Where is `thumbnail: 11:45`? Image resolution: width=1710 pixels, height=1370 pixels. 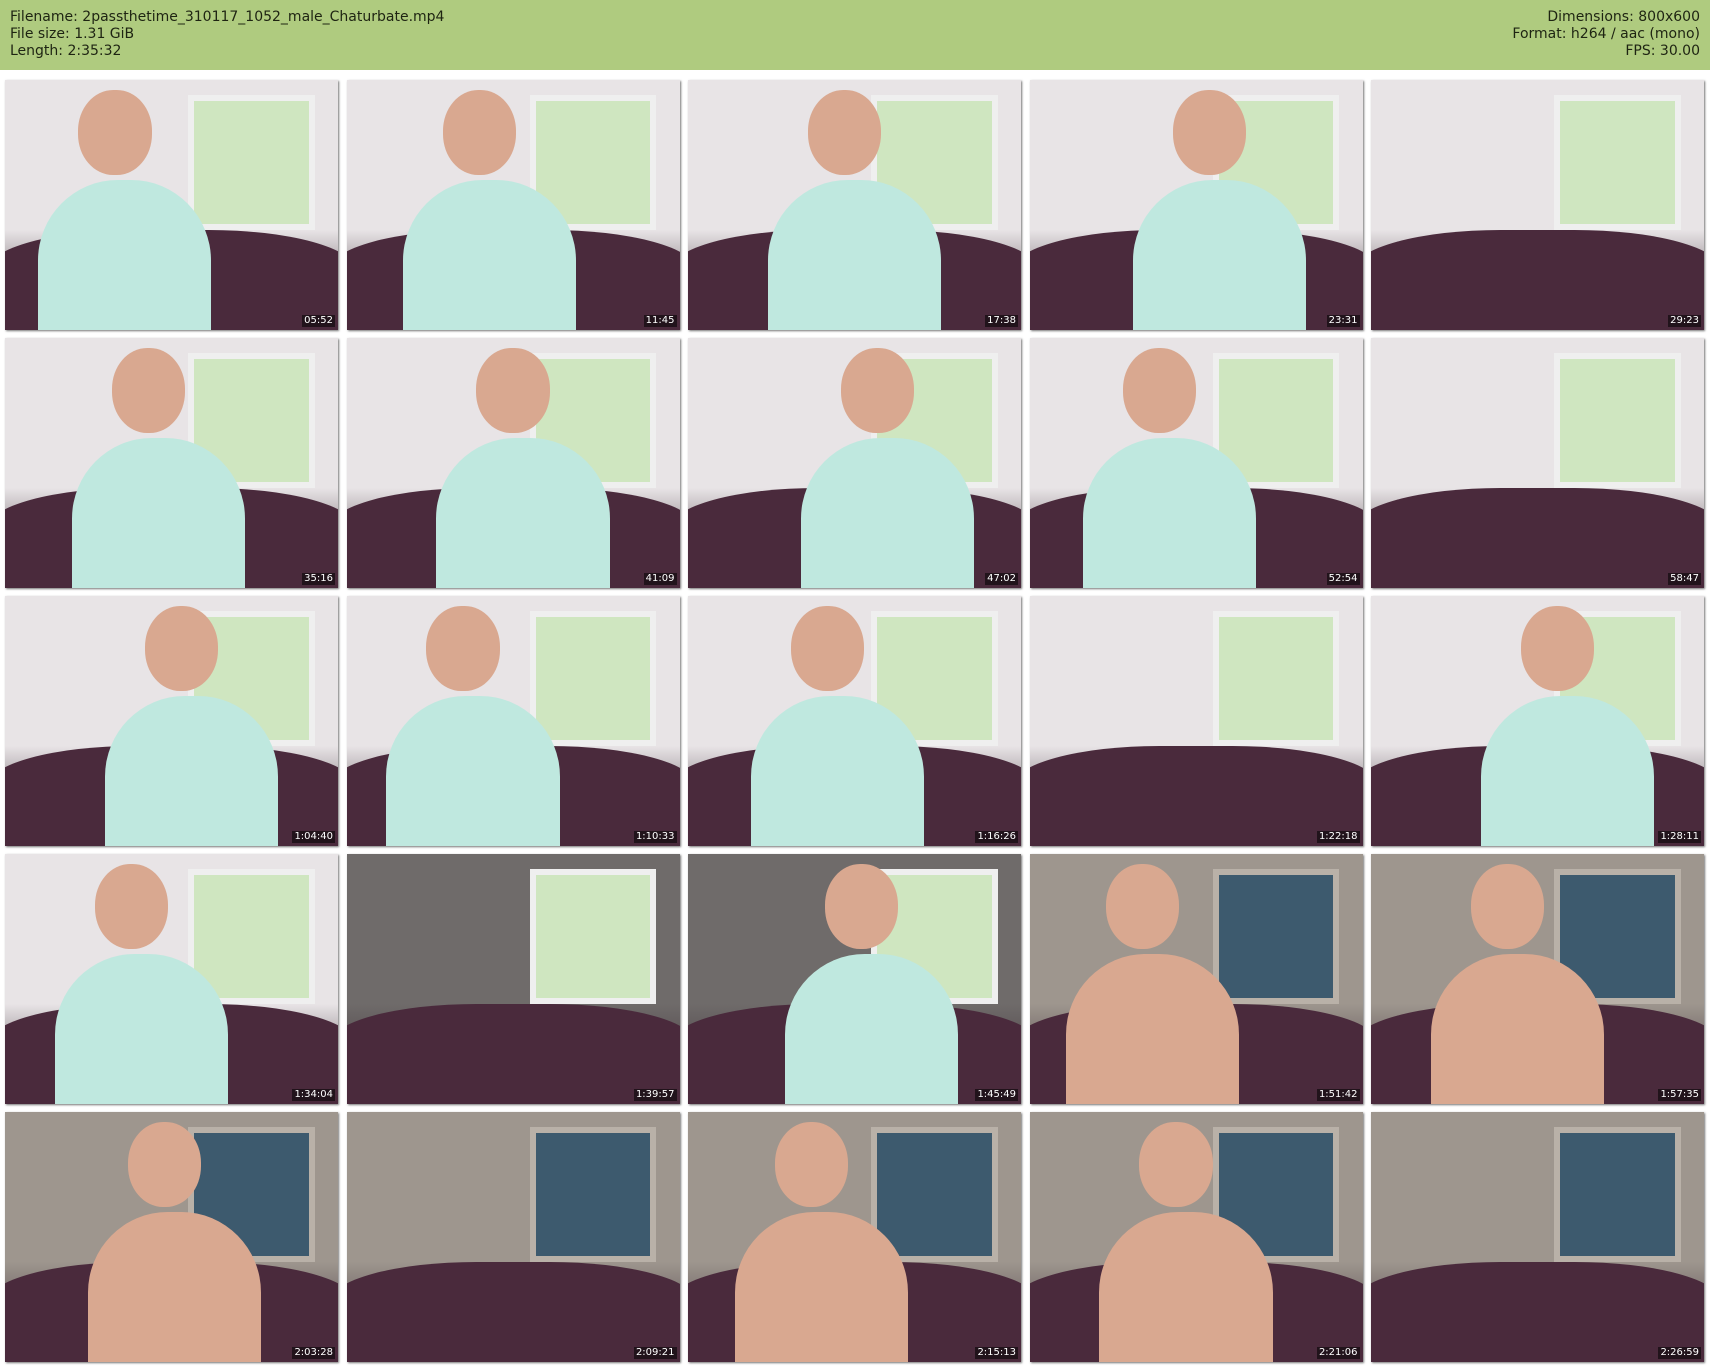
thumbnail: 11:45 is located at coordinates (513, 205).